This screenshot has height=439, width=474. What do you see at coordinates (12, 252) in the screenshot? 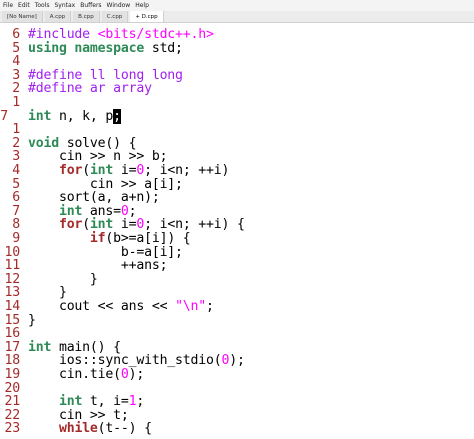
I see `line-number: 10` at bounding box center [12, 252].